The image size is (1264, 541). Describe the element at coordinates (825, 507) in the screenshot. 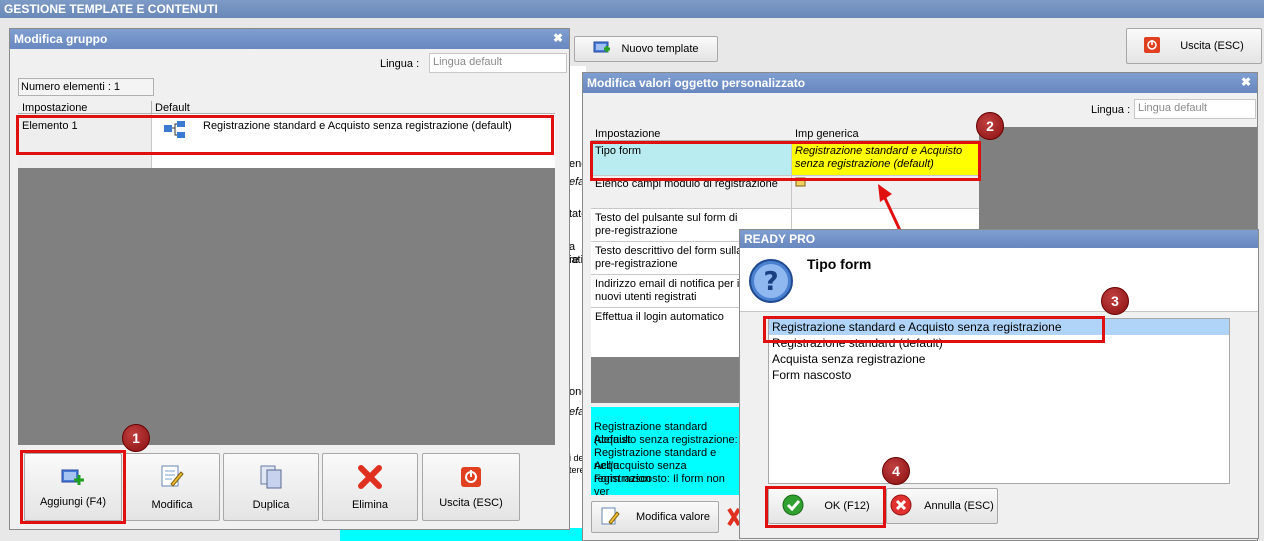

I see `highlight-ok-button` at that location.